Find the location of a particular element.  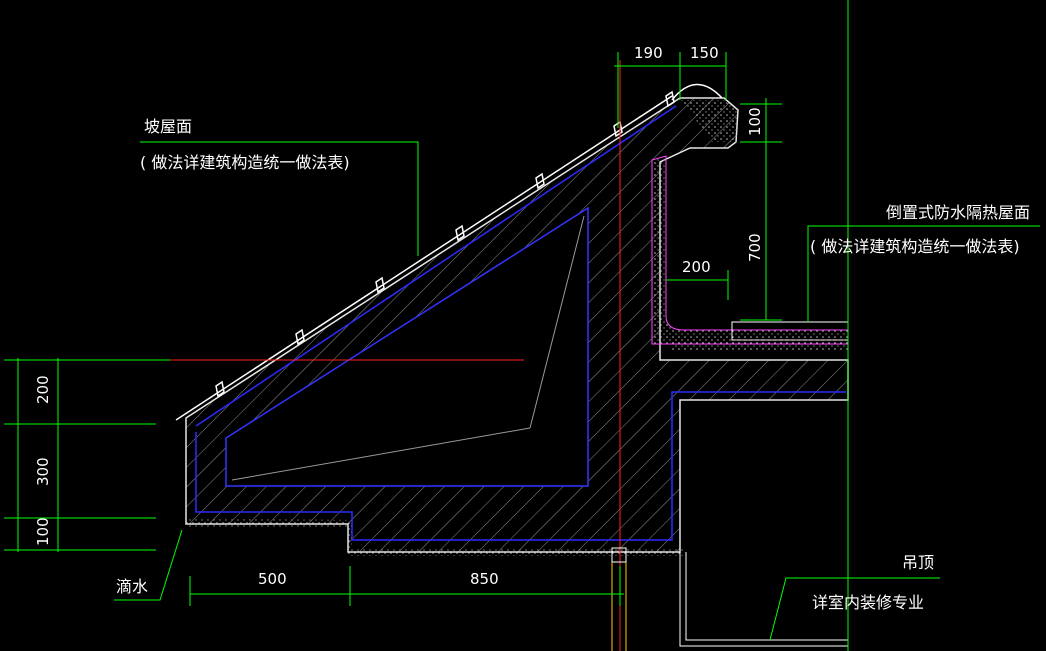

dim-left-200: 200 is located at coordinates (43, 389).